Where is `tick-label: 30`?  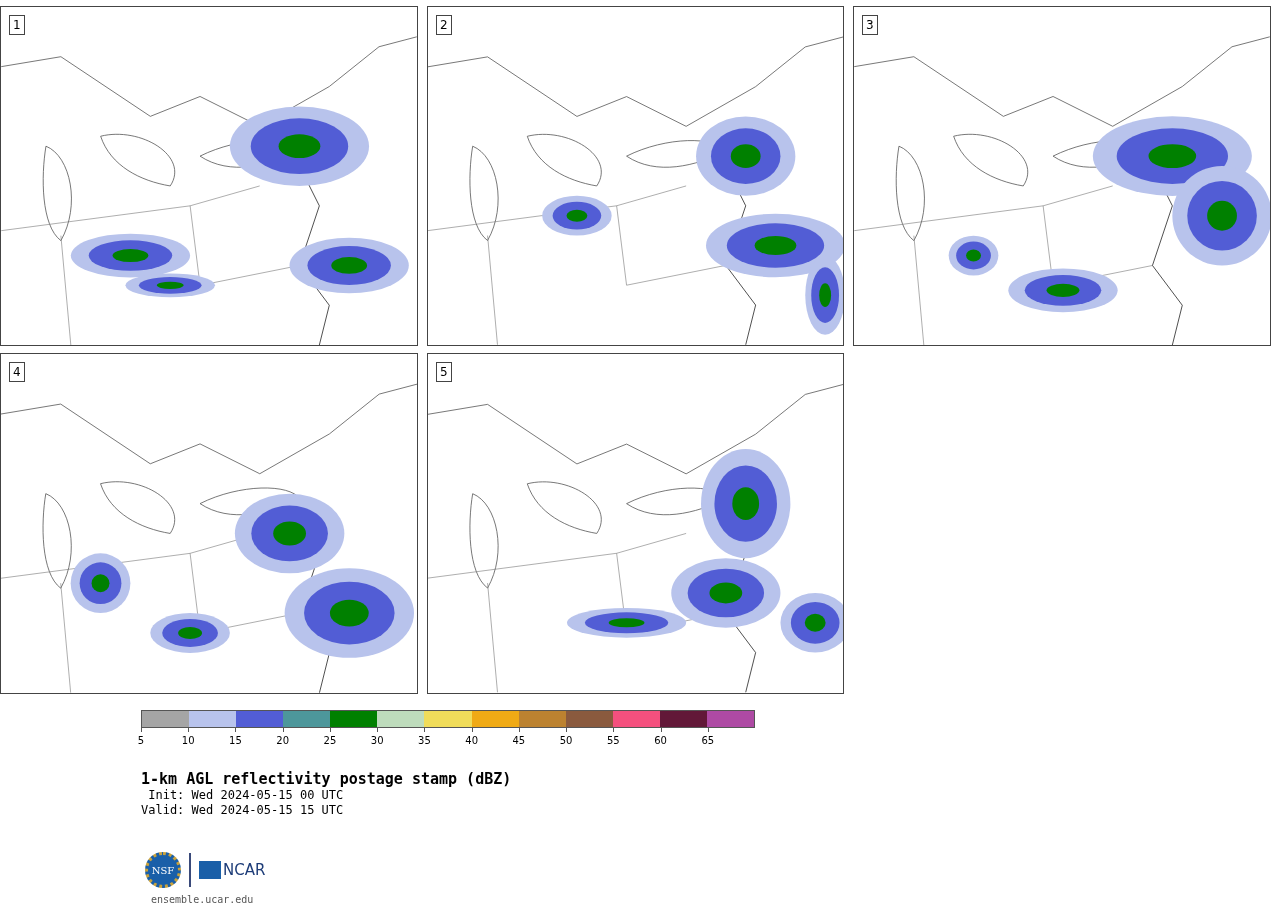
tick-label: 30 is located at coordinates (377, 741).